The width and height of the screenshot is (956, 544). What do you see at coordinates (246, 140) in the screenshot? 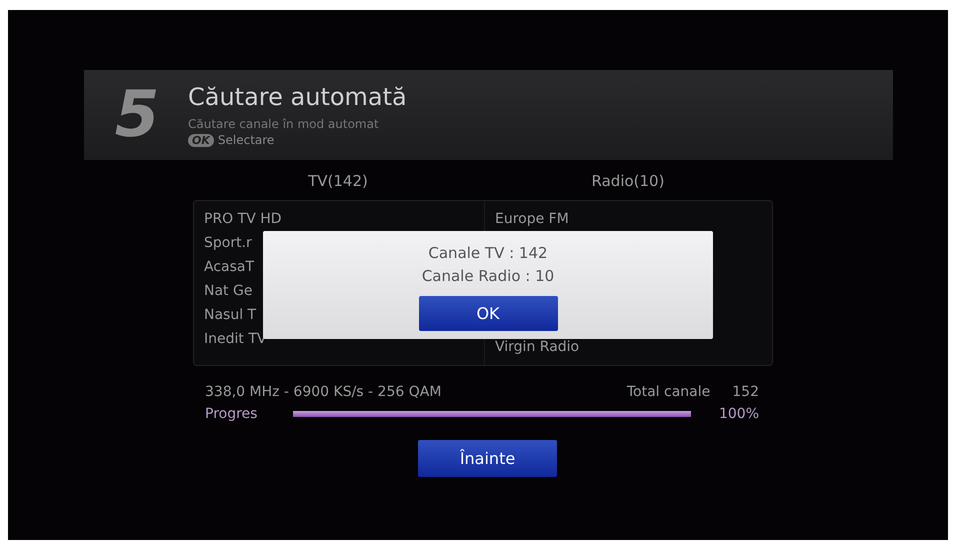
I see `hint-label: Selectare` at bounding box center [246, 140].